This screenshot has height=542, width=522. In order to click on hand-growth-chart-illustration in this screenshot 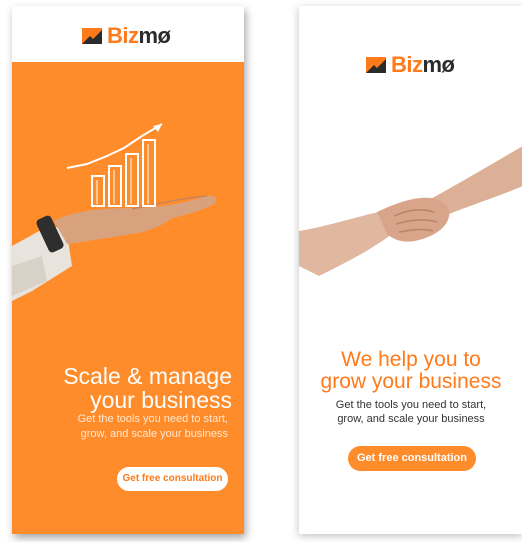, I will do `click(114, 212)`.